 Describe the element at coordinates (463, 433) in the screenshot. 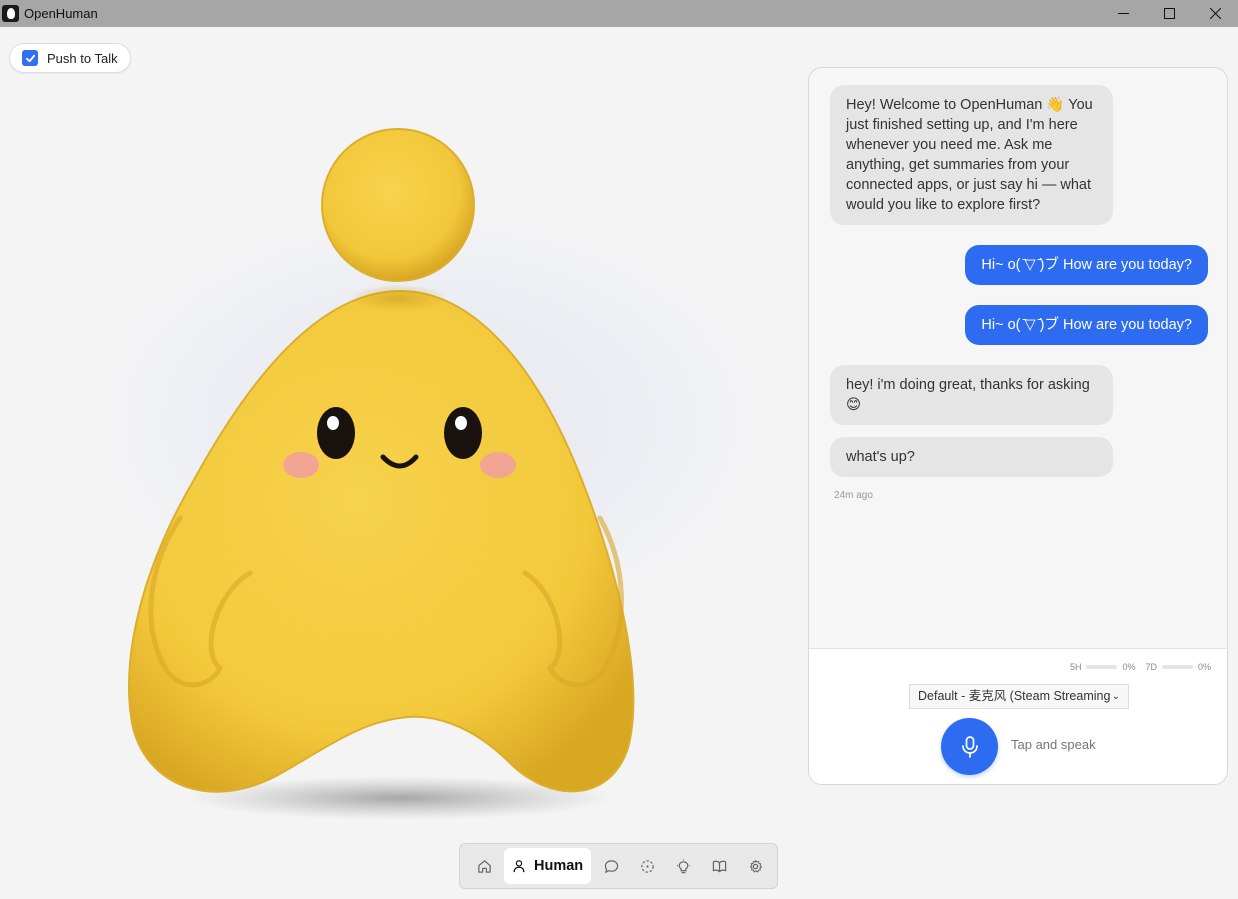

I see `right-eye` at that location.